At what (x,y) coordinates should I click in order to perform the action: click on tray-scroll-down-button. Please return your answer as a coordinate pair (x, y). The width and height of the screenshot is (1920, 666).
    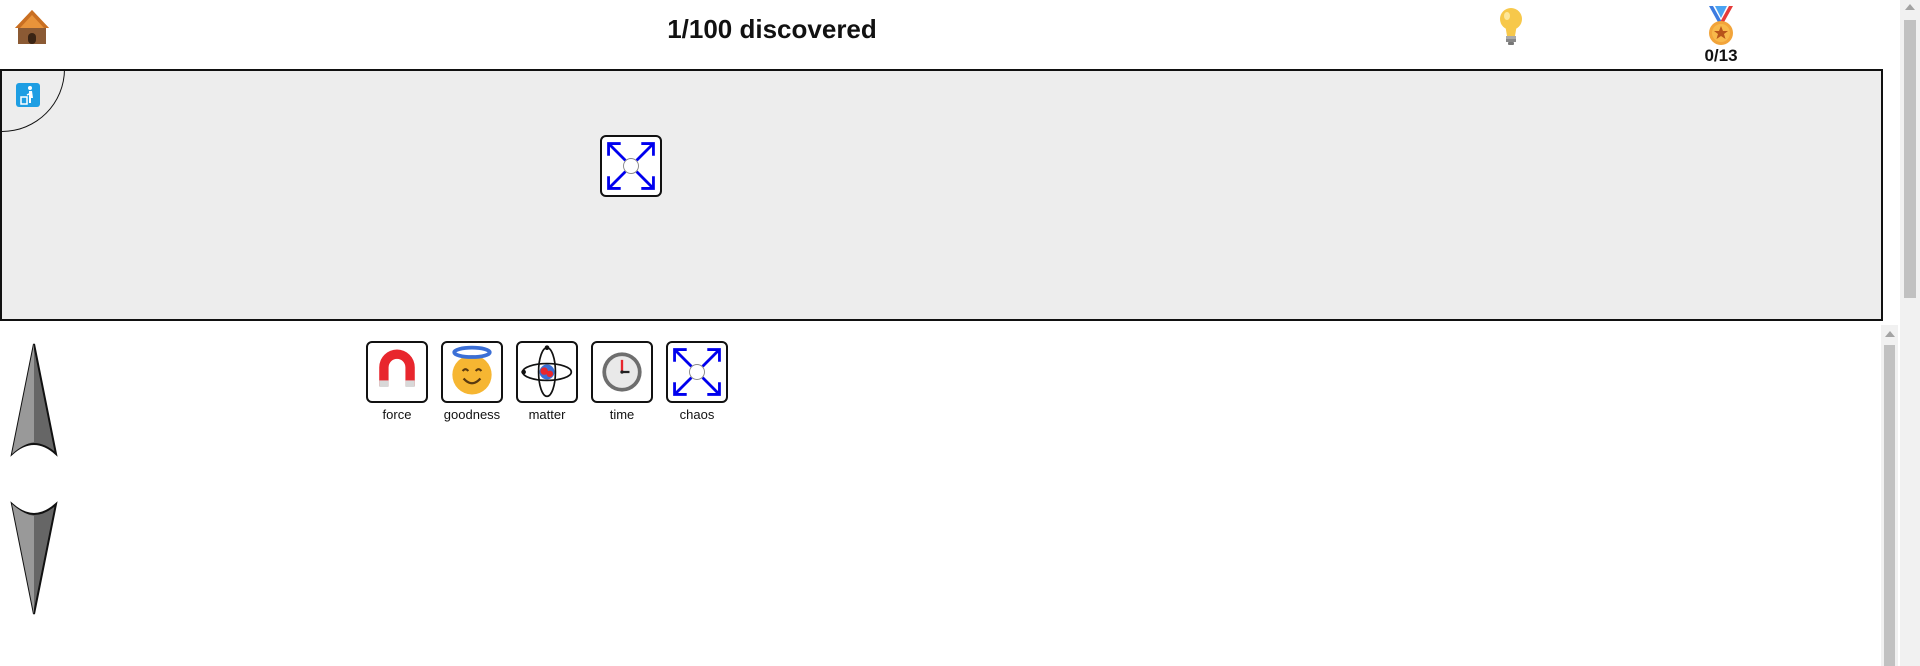
    Looking at the image, I should click on (34, 558).